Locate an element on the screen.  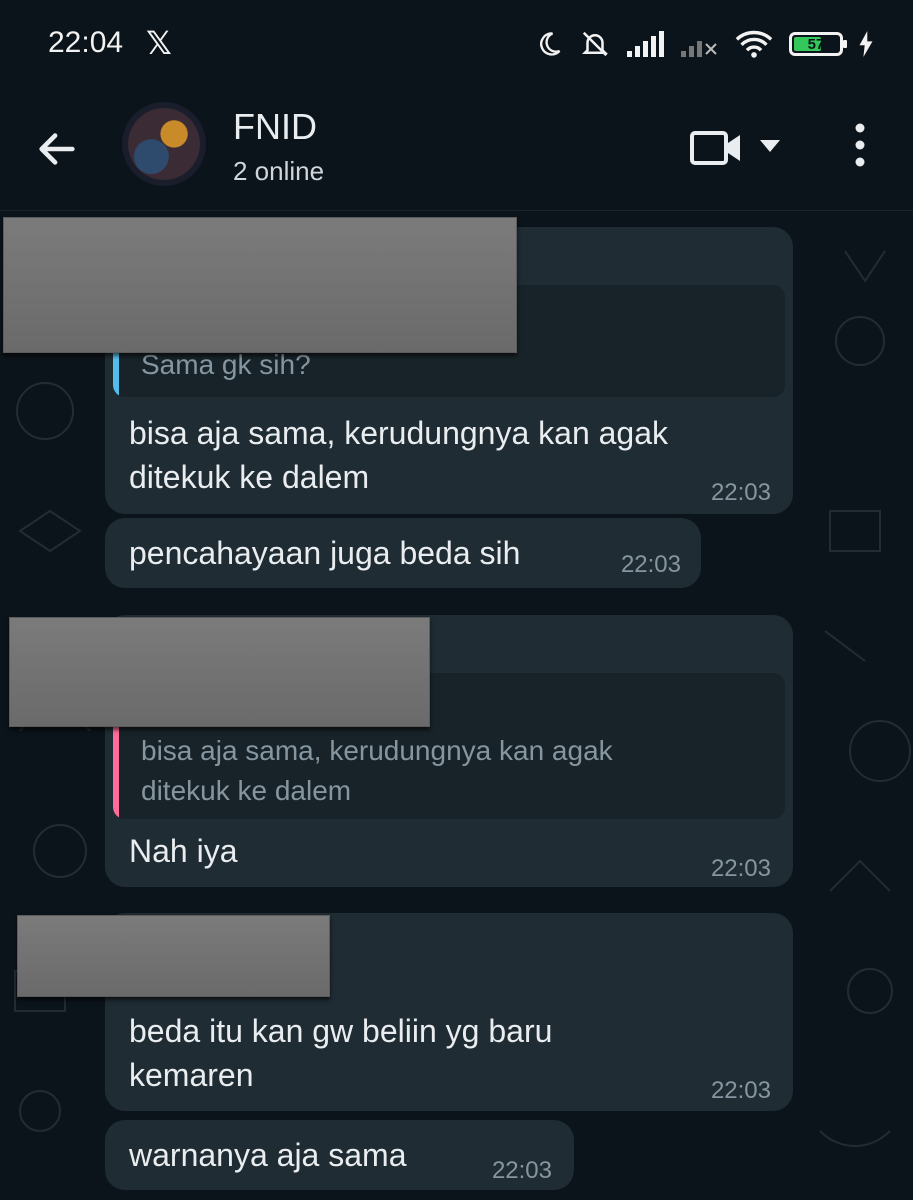
battery-icon: 57 is located at coordinates (818, 44).